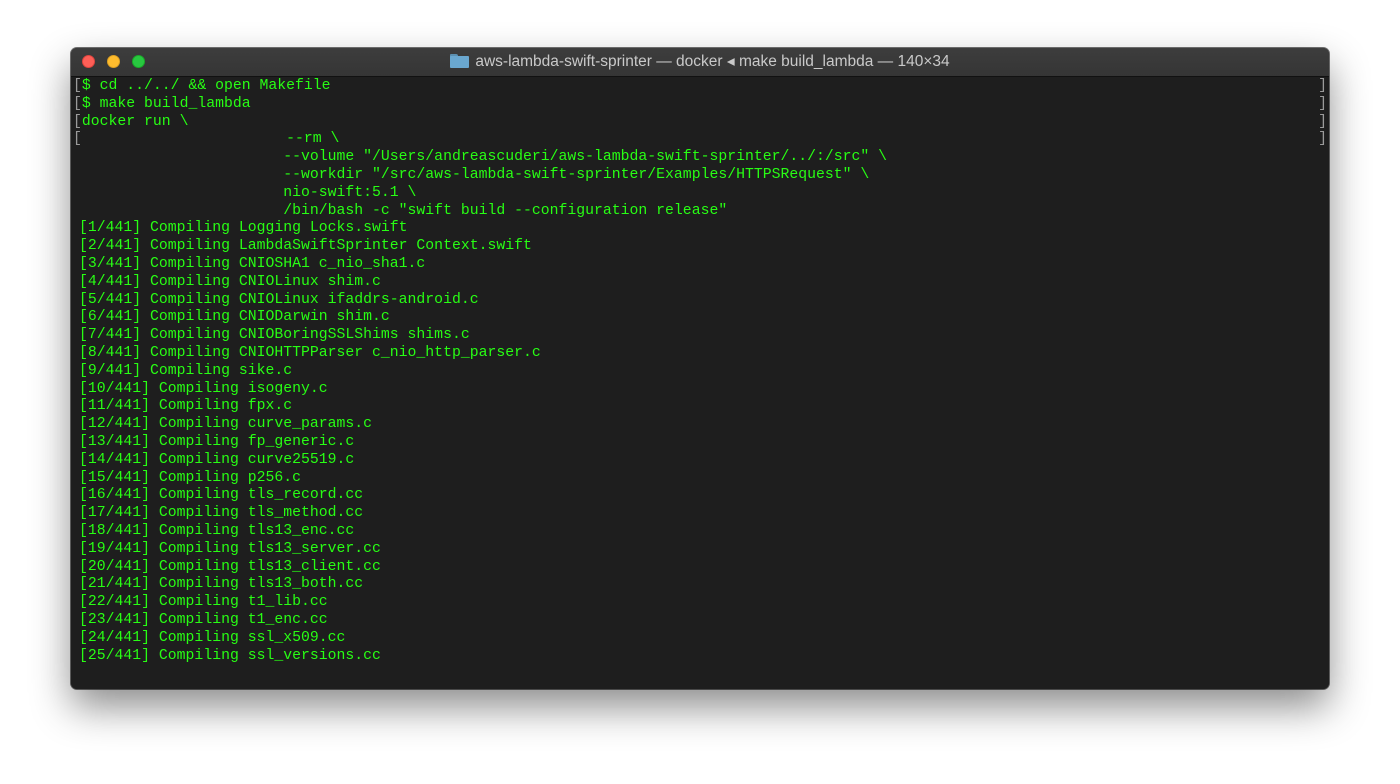  Describe the element at coordinates (248, 192) in the screenshot. I see `terminal-line-text: nio-swift:5.1 \` at that location.